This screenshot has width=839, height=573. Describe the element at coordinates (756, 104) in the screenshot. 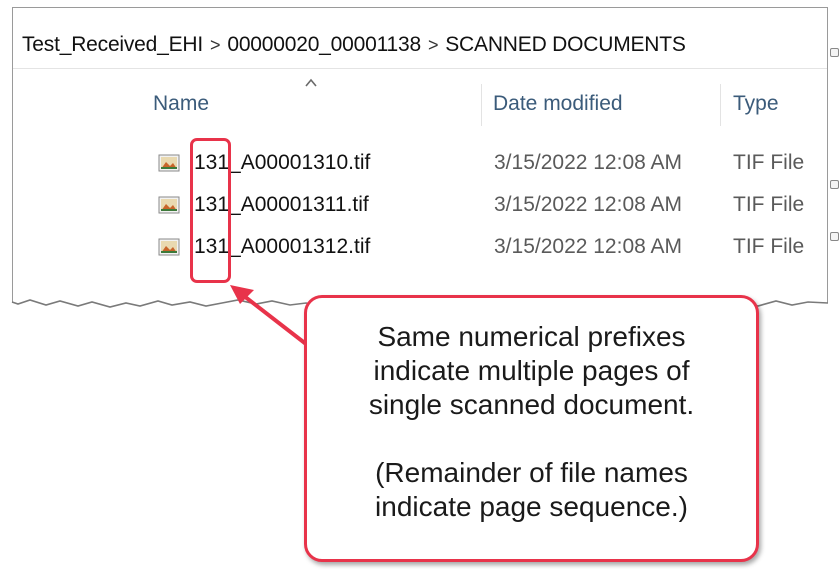

I see `column-header-type: Type` at that location.